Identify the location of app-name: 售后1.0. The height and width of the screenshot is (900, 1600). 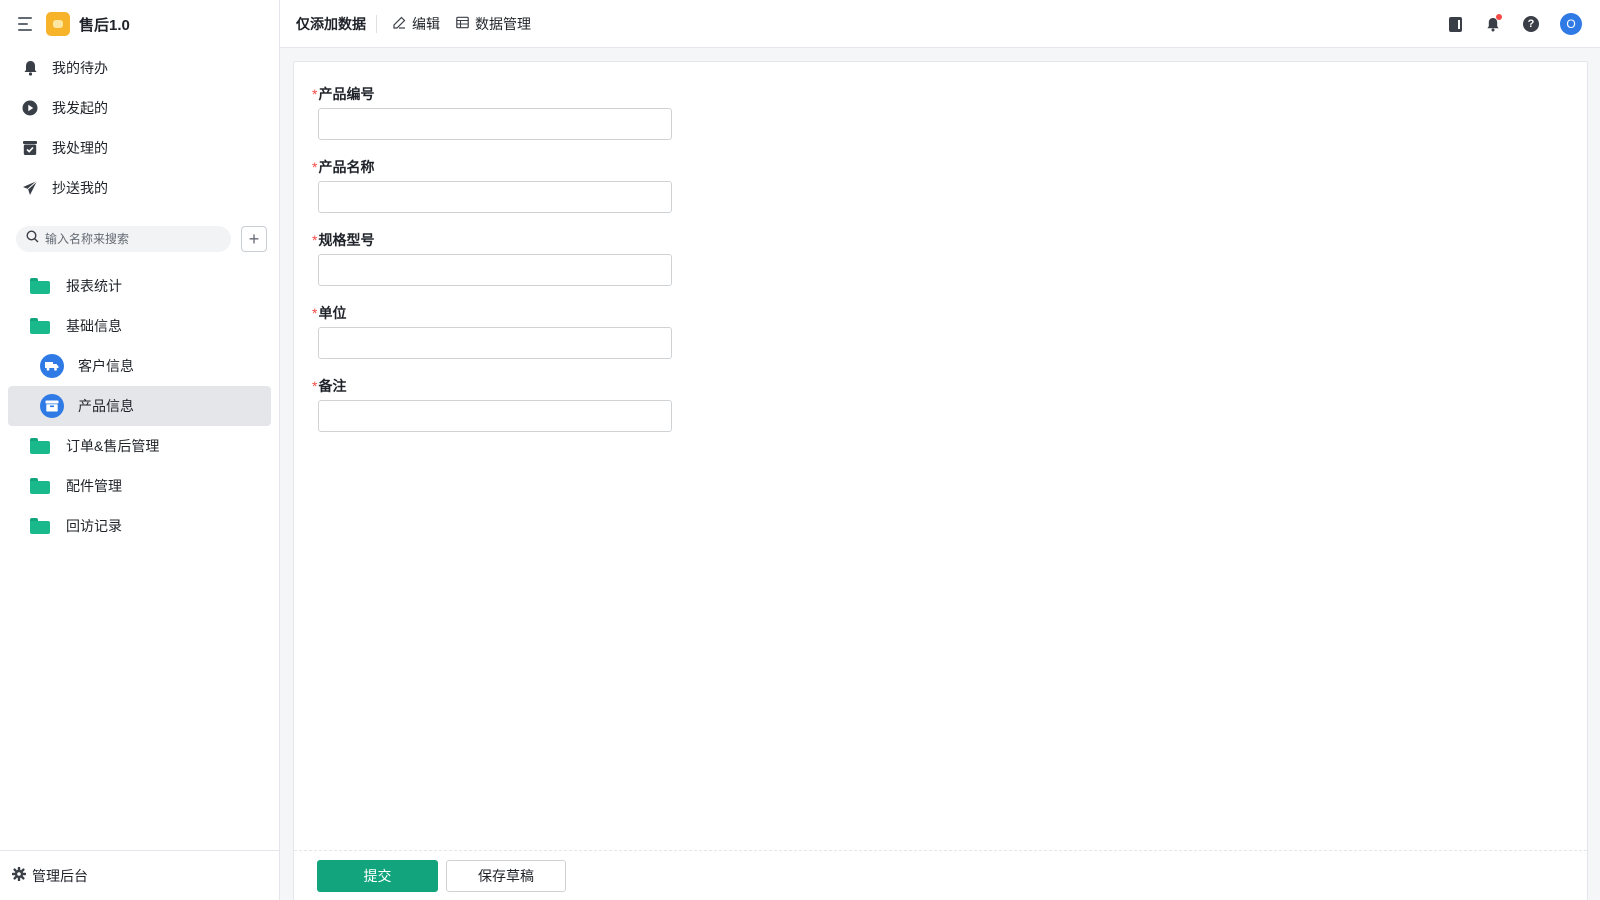
(104, 25).